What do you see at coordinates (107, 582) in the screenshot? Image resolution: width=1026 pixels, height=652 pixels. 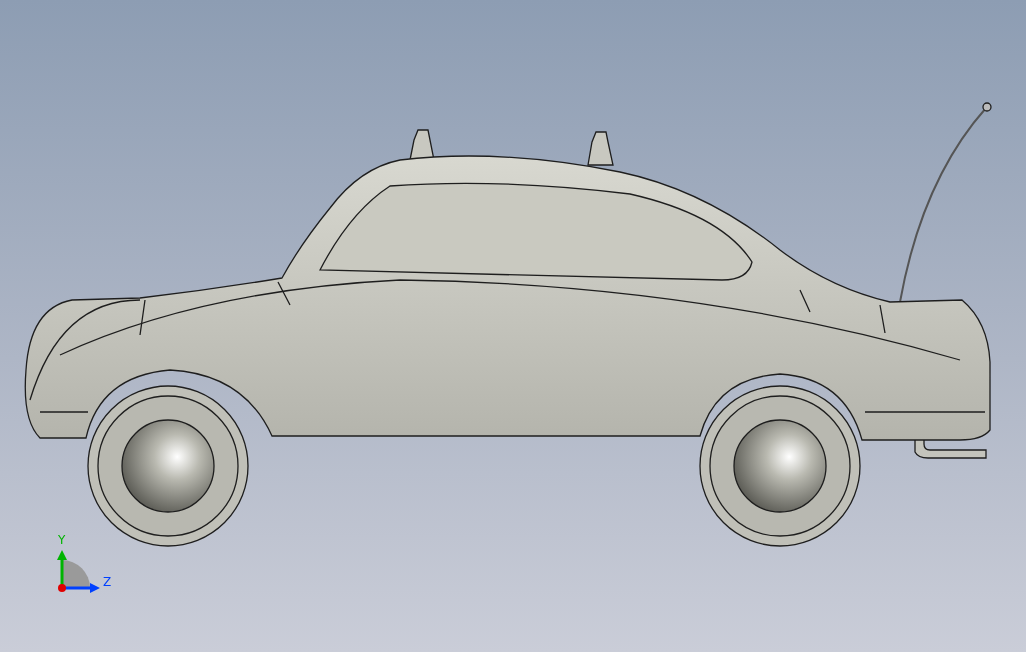 I see `axis-label: Z` at bounding box center [107, 582].